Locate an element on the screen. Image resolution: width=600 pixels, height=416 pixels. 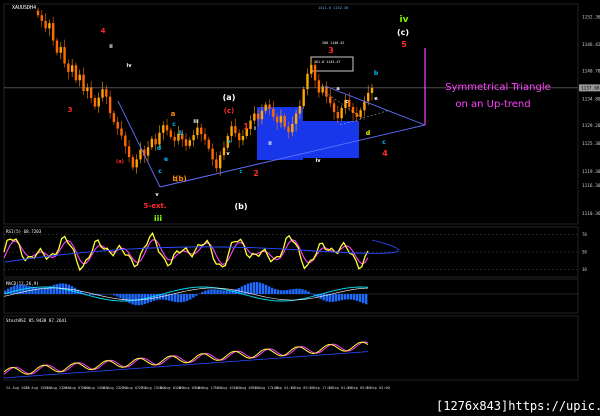
price-tick-label: 1140.78 is located at coordinates (591, 72).